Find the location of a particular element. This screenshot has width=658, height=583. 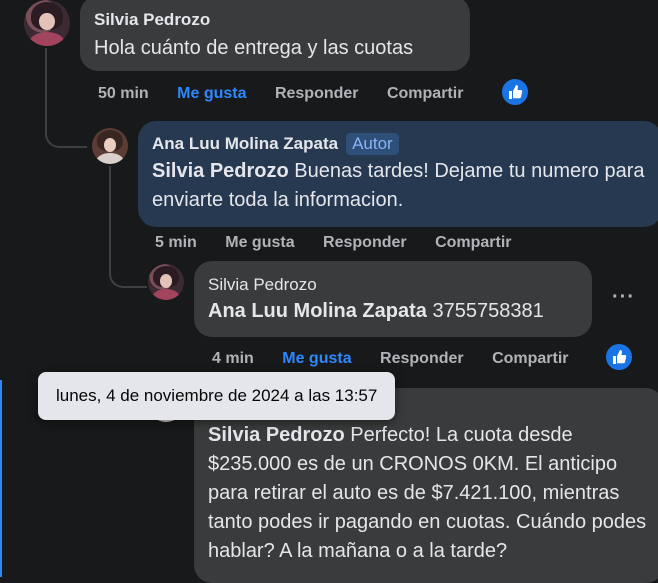

thread-line is located at coordinates (66, 98).